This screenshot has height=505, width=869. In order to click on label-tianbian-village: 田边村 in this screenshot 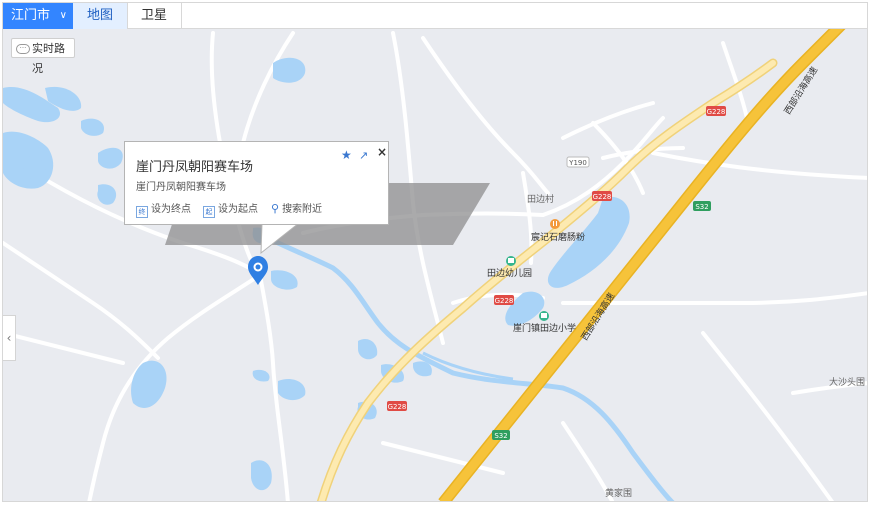, I will do `click(540, 199)`.